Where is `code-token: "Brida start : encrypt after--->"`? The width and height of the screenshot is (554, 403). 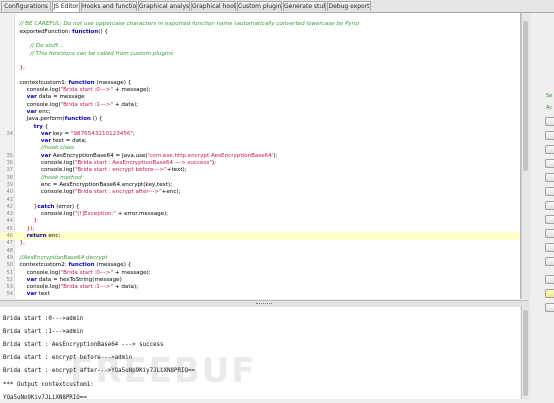 code-token: "Brida start : encrypt after--->" is located at coordinates (118, 192).